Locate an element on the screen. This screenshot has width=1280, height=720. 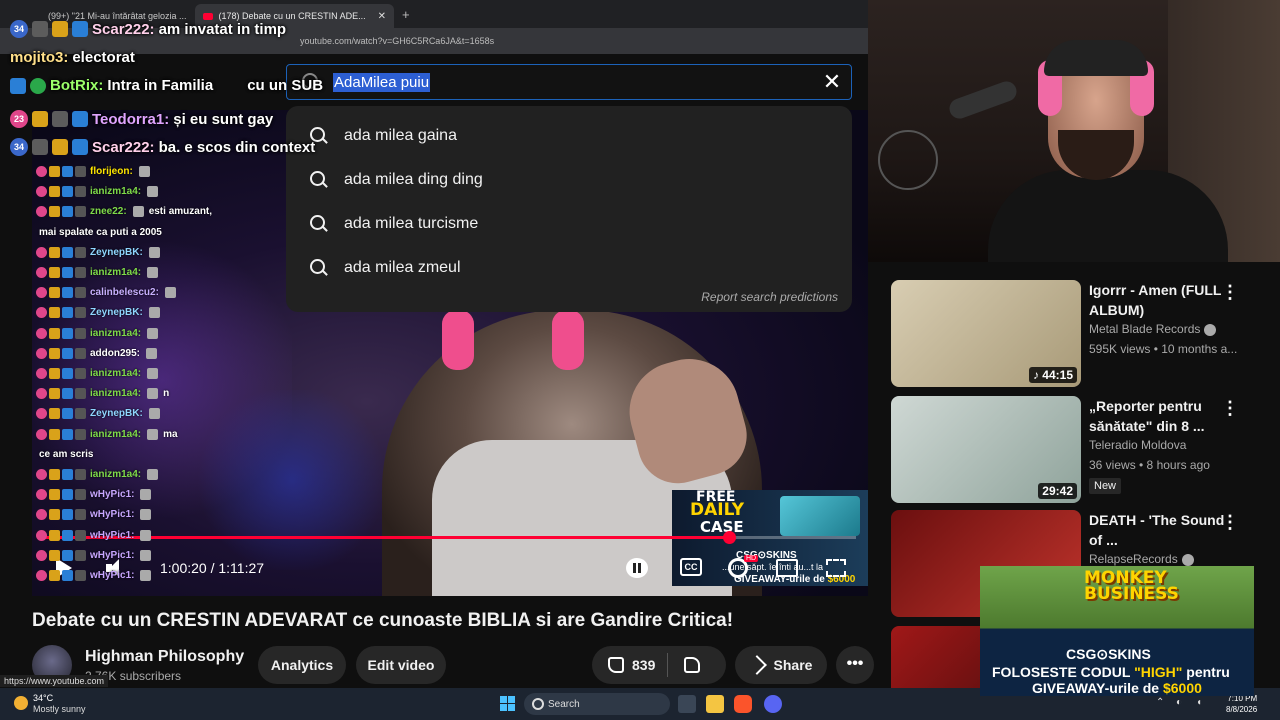
system-clock: 7:10 PM 8/8/2026 is located at coordinates (1241, 704).